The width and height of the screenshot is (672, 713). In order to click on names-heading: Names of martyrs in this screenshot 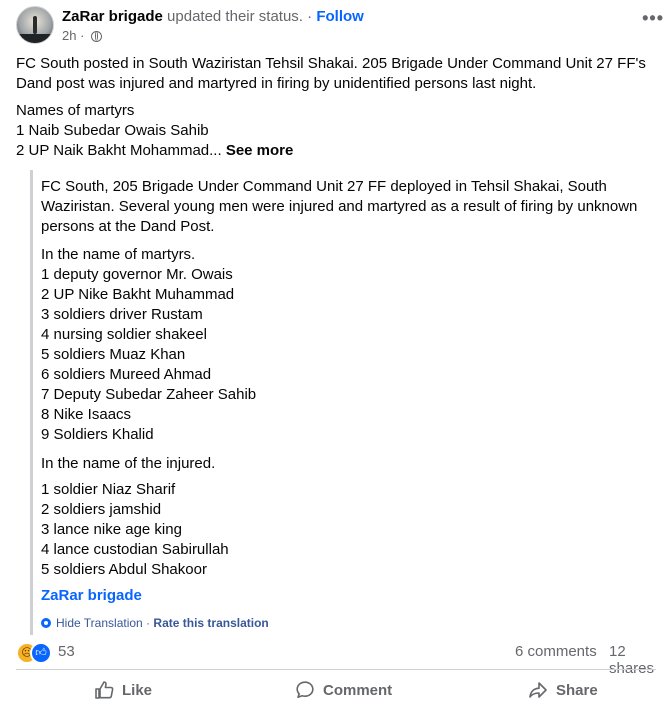, I will do `click(75, 110)`.